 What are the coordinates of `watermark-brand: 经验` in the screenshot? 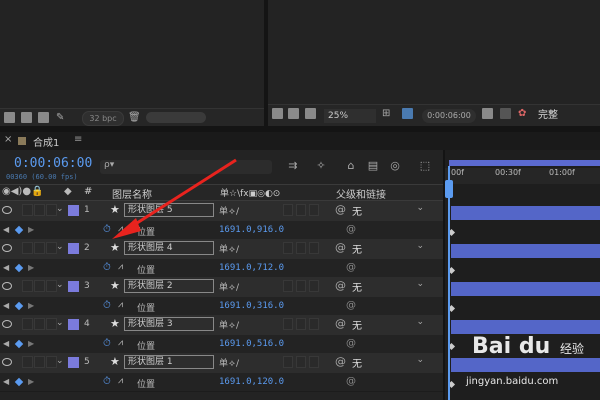 It's located at (572, 349).